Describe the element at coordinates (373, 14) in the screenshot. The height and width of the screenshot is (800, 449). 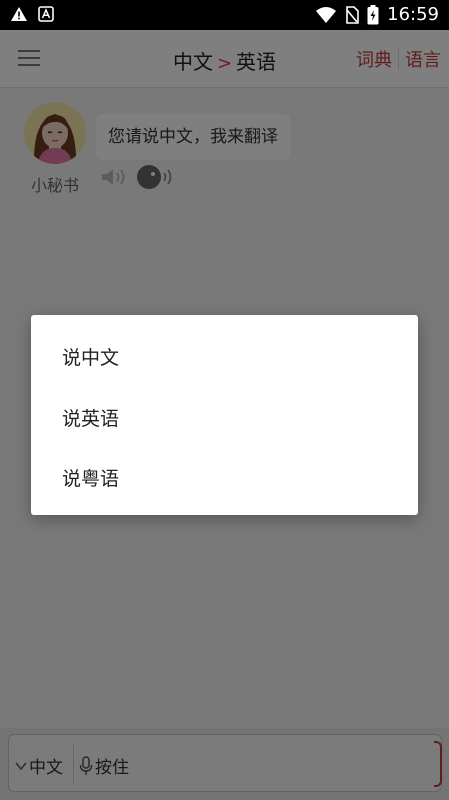
I see `battery-charging-icon` at that location.